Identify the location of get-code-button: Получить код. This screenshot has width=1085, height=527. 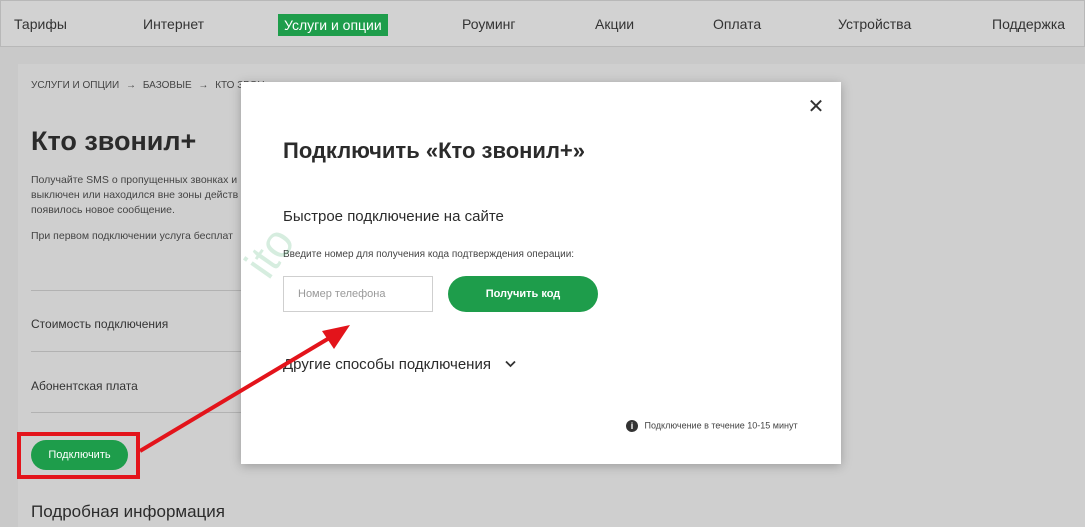
(523, 294).